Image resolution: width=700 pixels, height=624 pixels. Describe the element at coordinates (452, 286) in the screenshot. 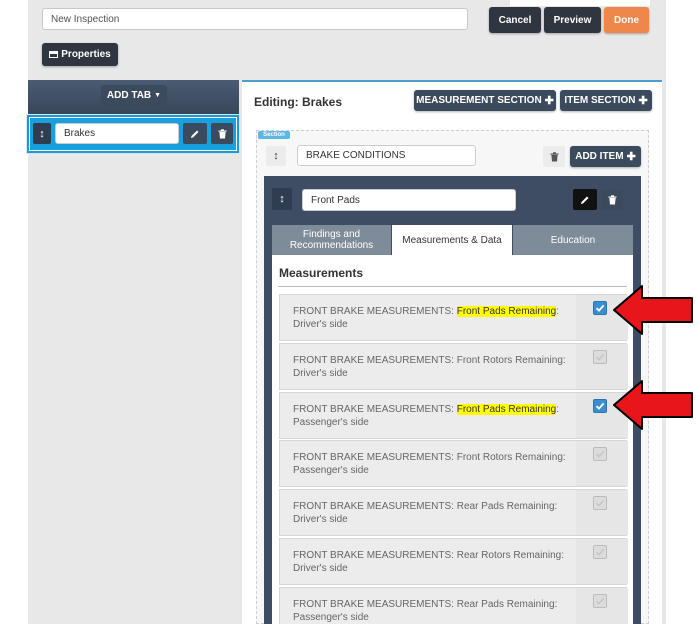

I see `divider` at that location.